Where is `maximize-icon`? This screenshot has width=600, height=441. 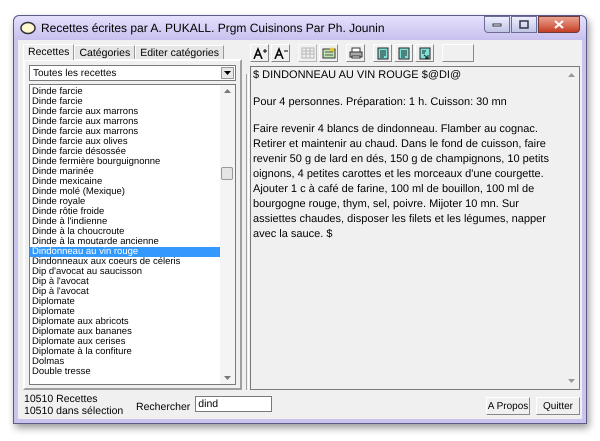
maximize-icon is located at coordinates (524, 24).